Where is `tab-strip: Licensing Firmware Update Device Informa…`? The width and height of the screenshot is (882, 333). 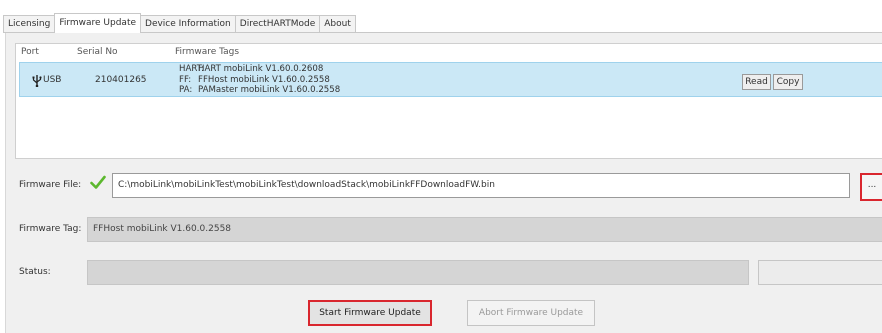
tab-strip: Licensing Firmware Update Device Informa… is located at coordinates (179, 23).